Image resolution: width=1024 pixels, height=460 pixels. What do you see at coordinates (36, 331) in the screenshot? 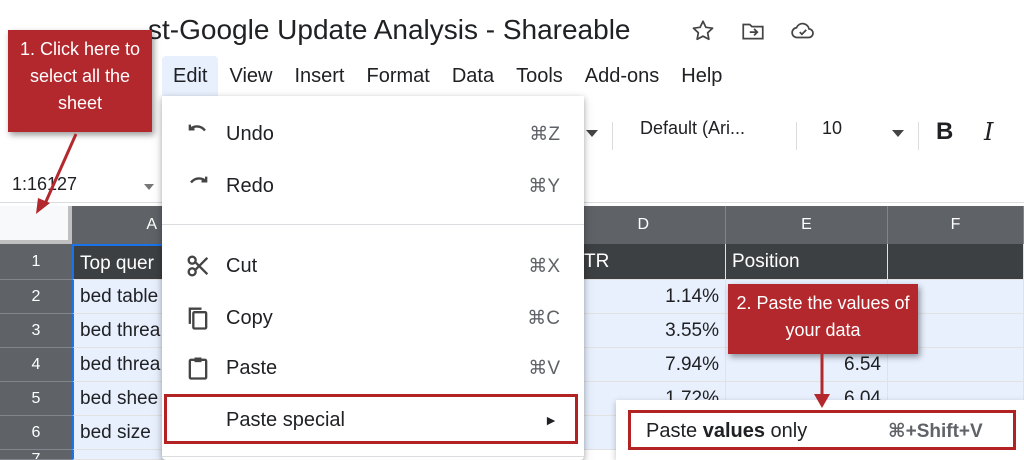
I see `row-header-3: 3` at bounding box center [36, 331].